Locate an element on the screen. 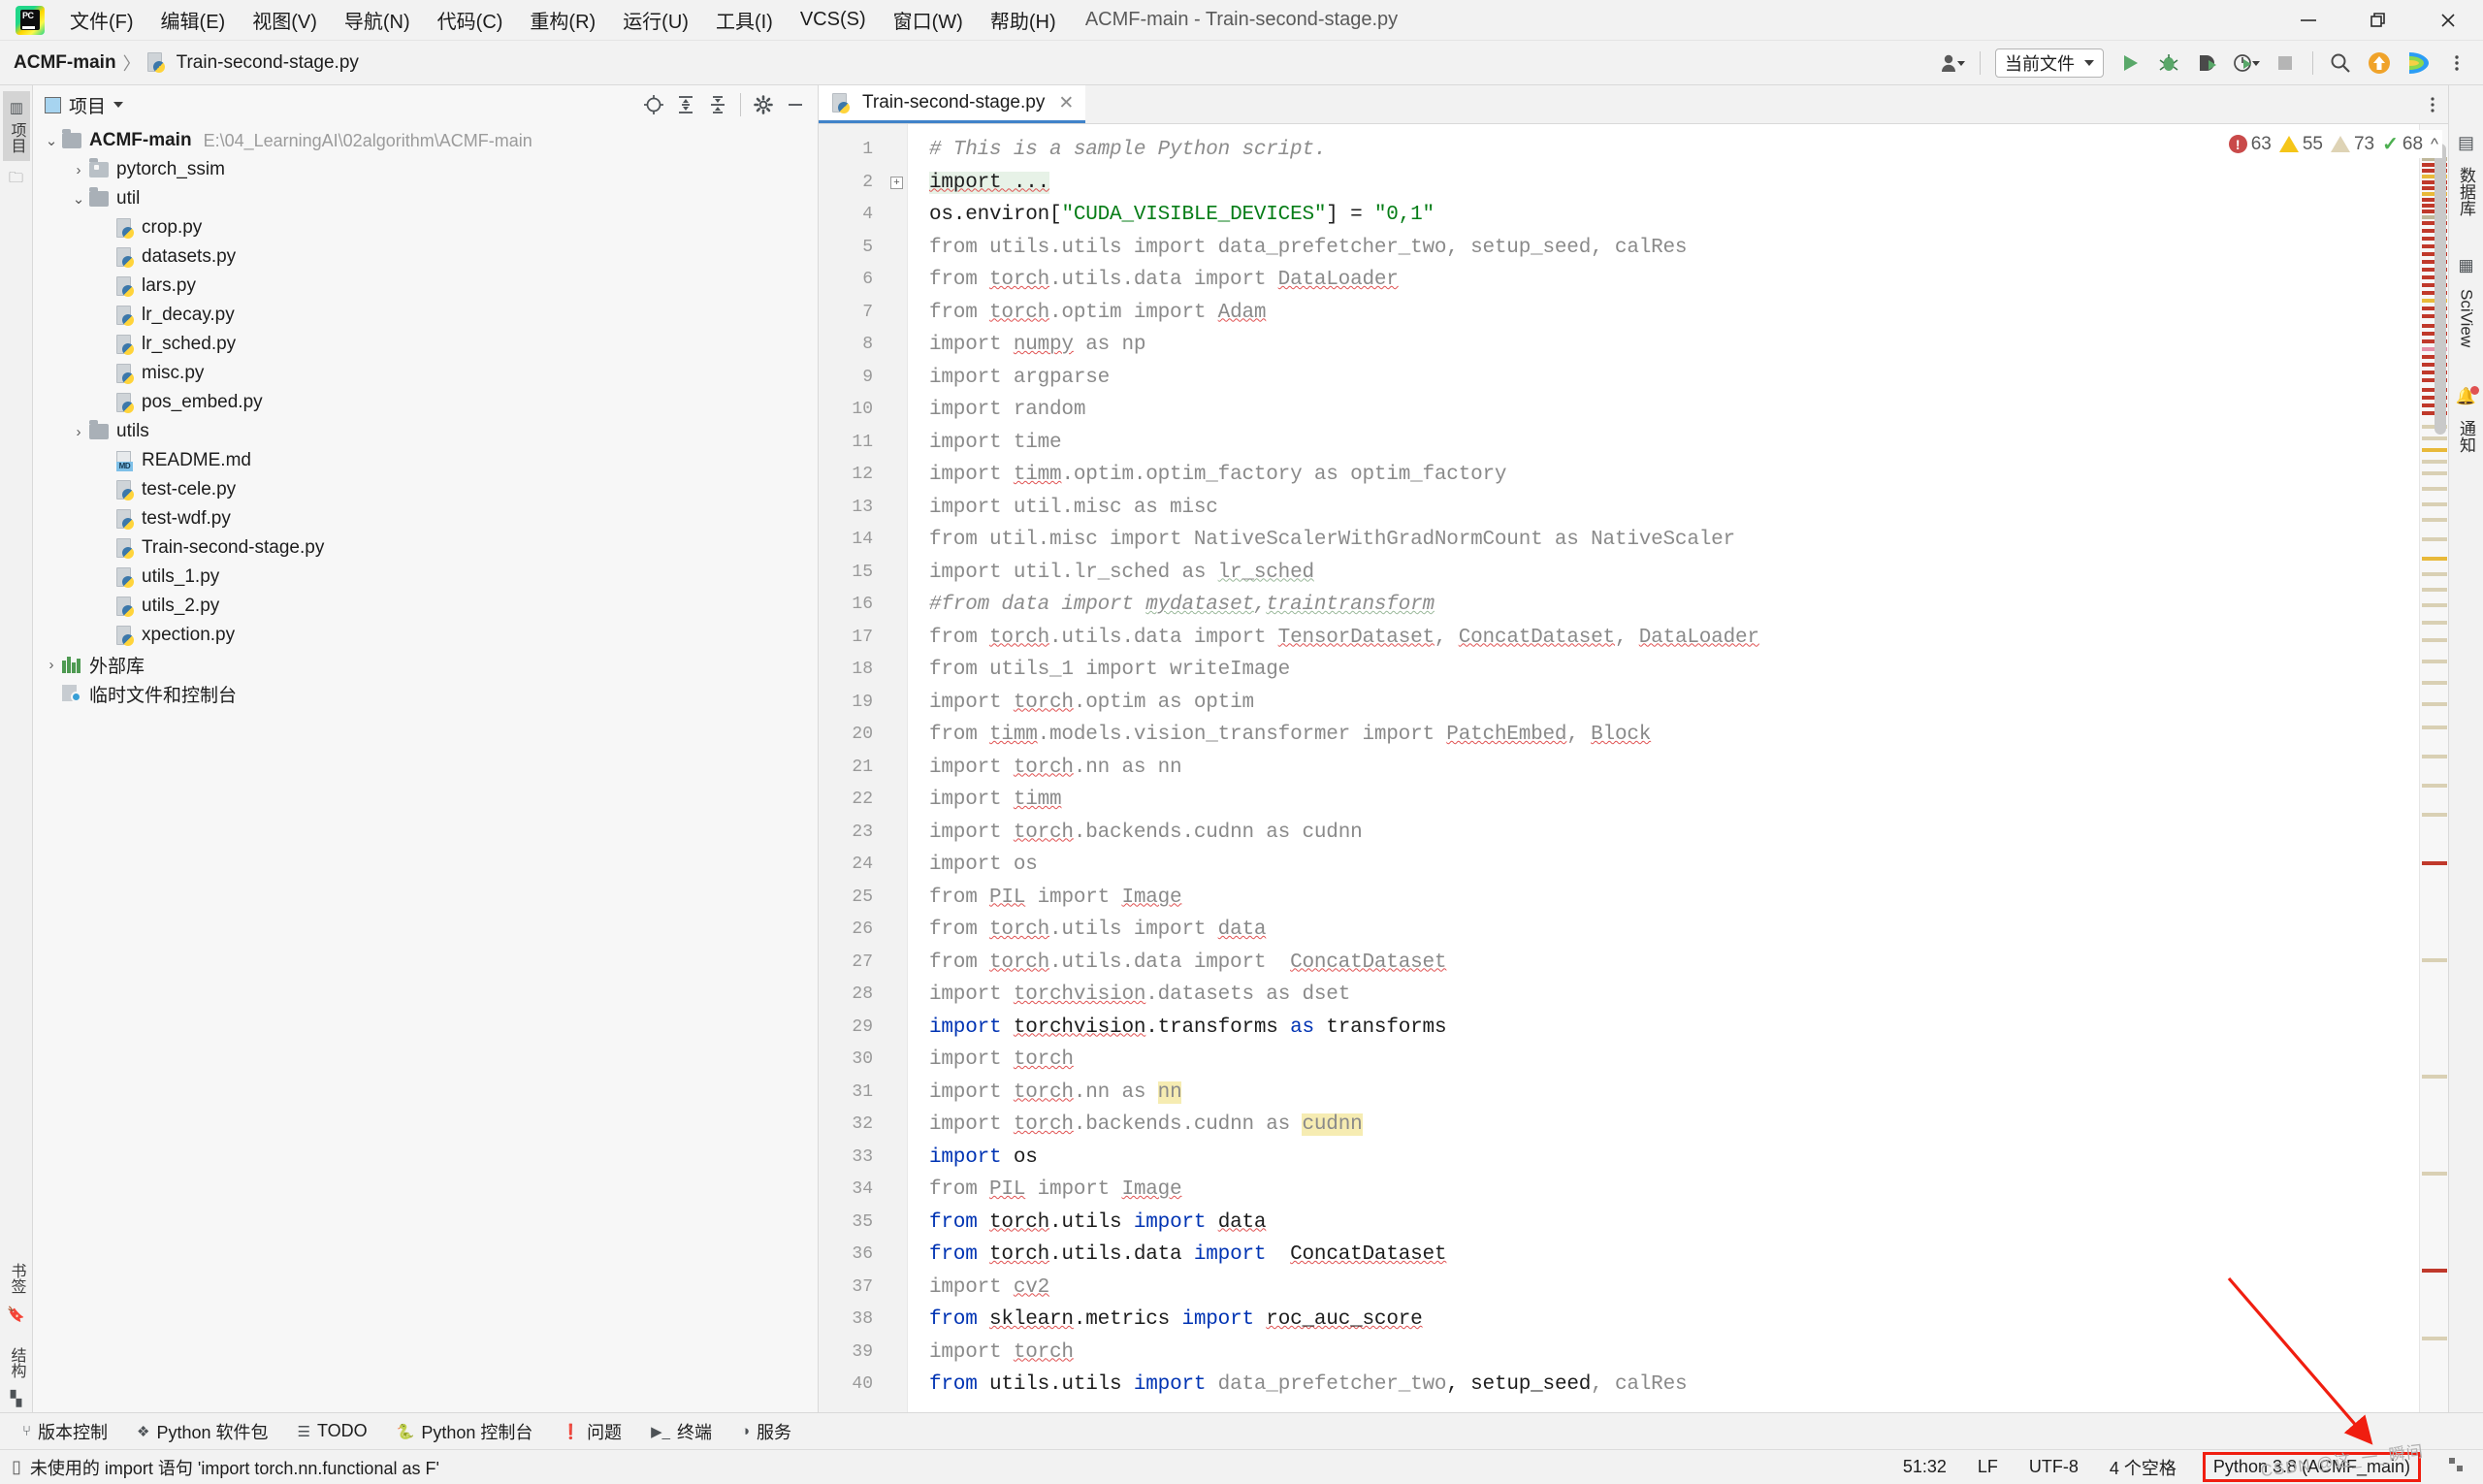  ai-assistant-icon is located at coordinates (2418, 63).